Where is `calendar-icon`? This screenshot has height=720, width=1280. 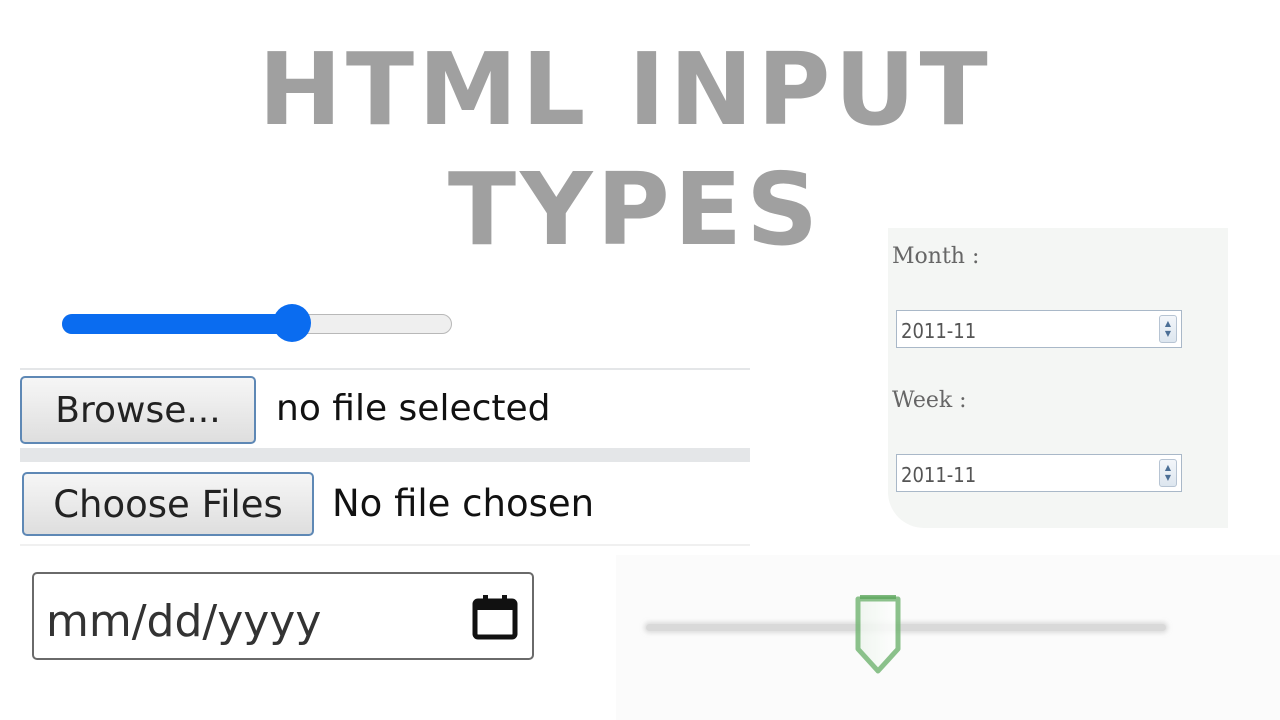 calendar-icon is located at coordinates (495, 617).